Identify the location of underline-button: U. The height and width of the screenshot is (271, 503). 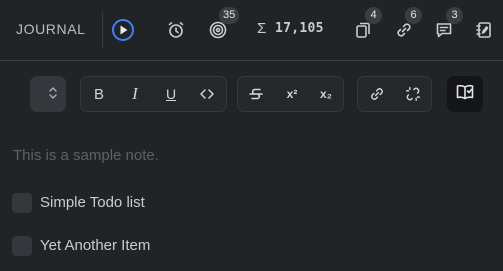
(171, 94).